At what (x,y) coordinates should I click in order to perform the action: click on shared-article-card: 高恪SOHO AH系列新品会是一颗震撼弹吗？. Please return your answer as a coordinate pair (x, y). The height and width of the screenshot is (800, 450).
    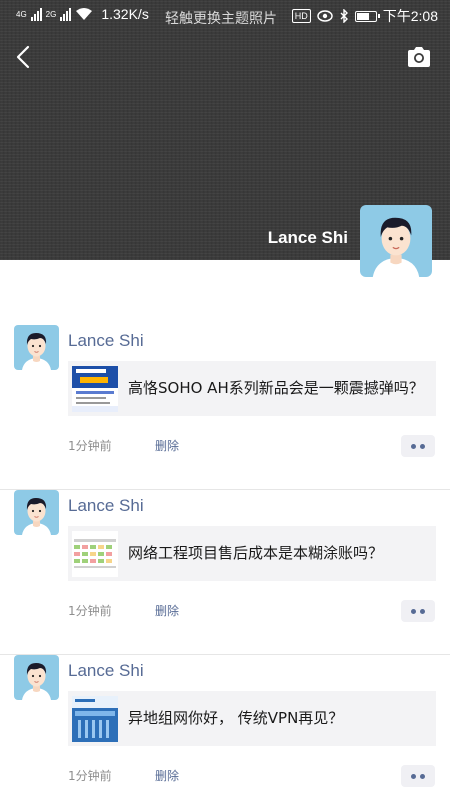
    Looking at the image, I should click on (252, 388).